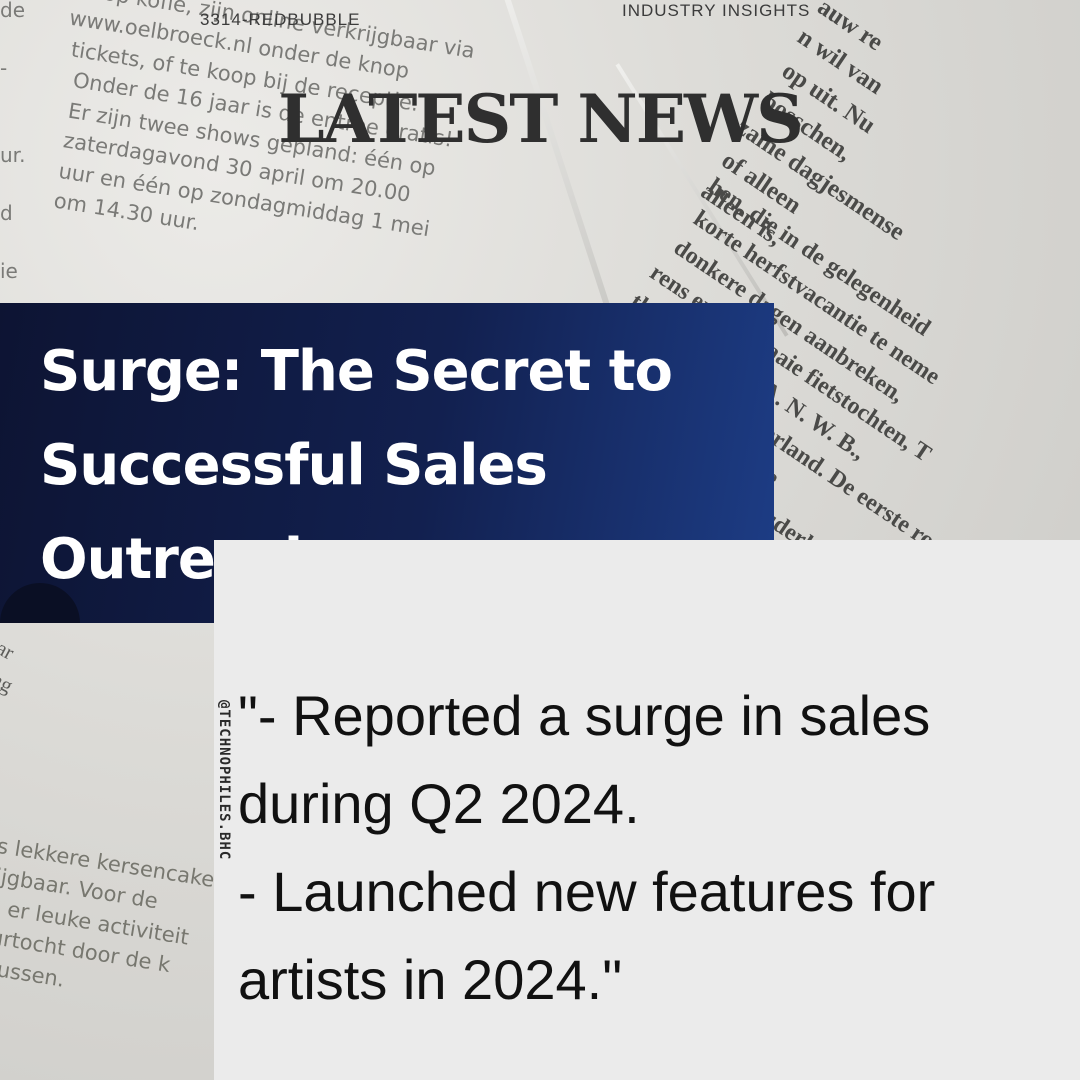 Image resolution: width=1080 pixels, height=1080 pixels. I want to click on page-title: LATEST NEWS, so click(541, 119).